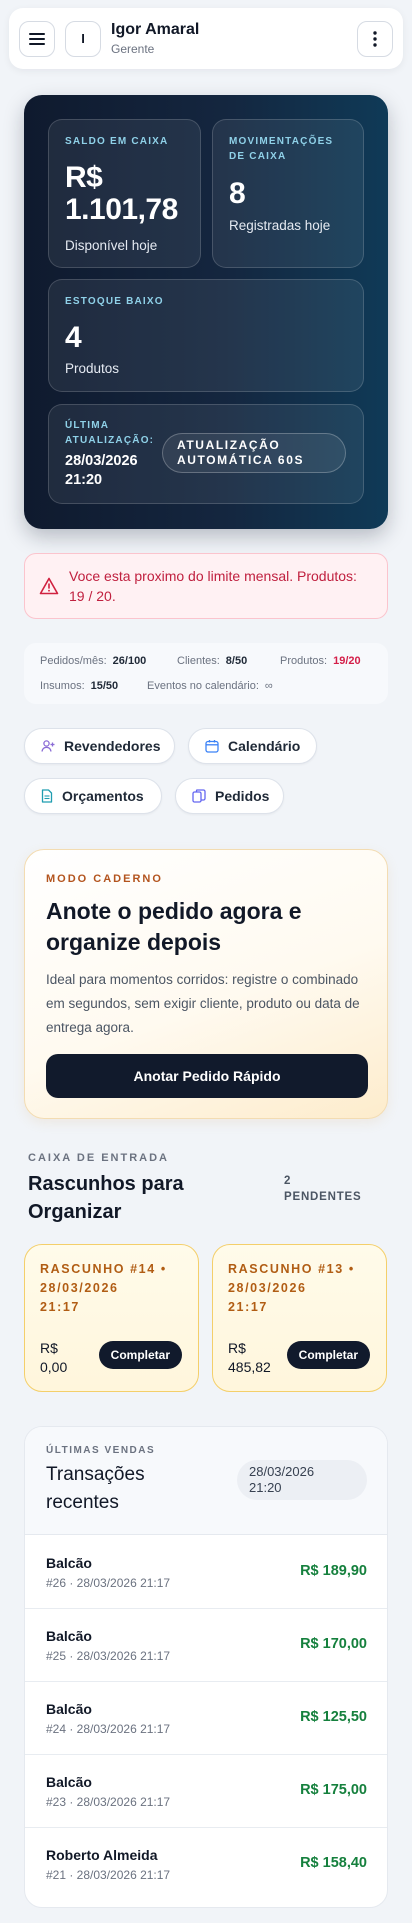 Image resolution: width=412 pixels, height=1923 pixels. Describe the element at coordinates (93, 661) in the screenshot. I see `limit-orders: Pedidos/mês: 26/100` at that location.